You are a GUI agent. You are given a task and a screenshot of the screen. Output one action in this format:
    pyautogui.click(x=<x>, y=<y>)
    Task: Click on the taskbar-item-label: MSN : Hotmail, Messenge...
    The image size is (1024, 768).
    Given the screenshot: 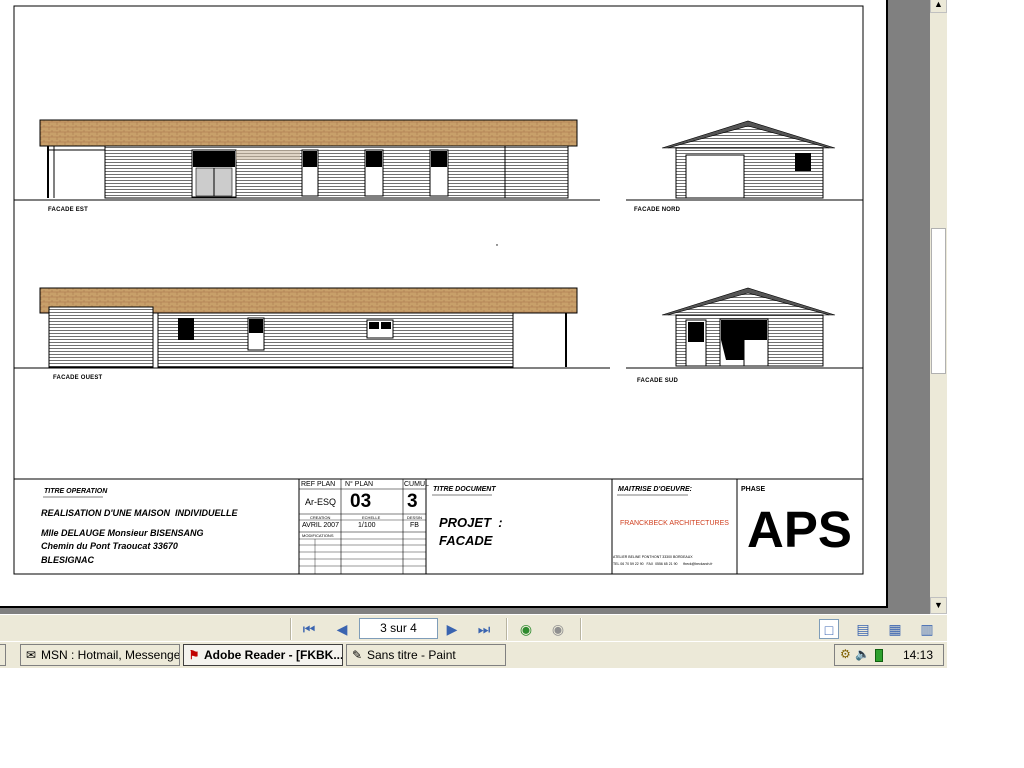 What is the action you would take?
    pyautogui.click(x=110, y=655)
    